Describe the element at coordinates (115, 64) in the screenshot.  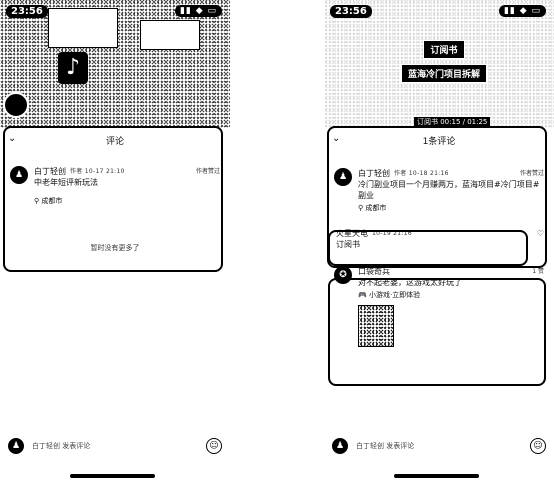
I see `video-area: ♪ 23:56 ▮▮ ◆ ▭` at that location.